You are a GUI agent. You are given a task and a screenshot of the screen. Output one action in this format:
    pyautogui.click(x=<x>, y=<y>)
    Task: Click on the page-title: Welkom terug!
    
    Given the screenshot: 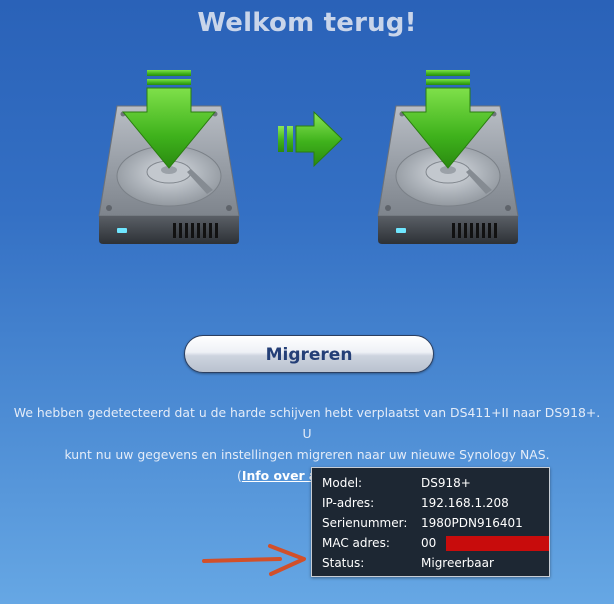 What is the action you would take?
    pyautogui.click(x=307, y=23)
    